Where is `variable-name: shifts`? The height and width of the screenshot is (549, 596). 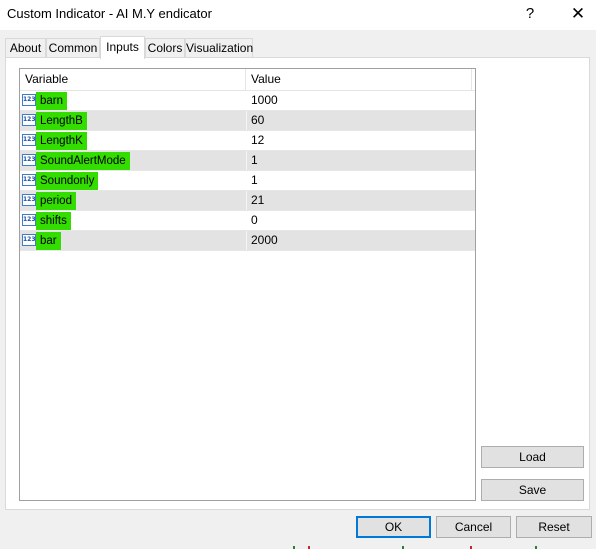
variable-name: shifts is located at coordinates (53, 221).